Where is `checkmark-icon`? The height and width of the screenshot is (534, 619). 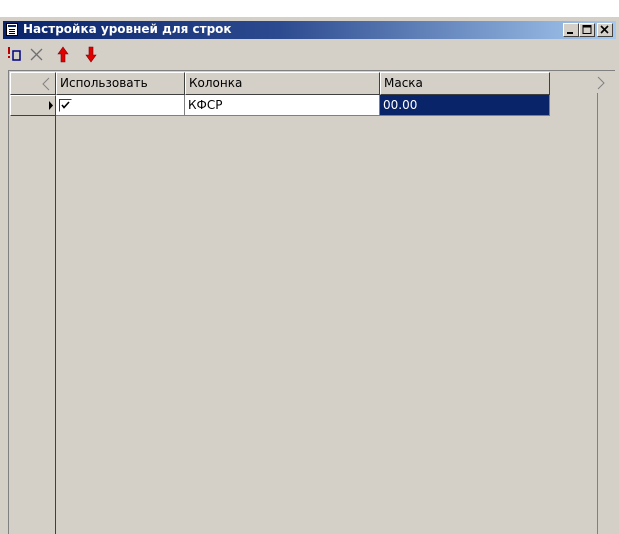
checkmark-icon is located at coordinates (65, 105).